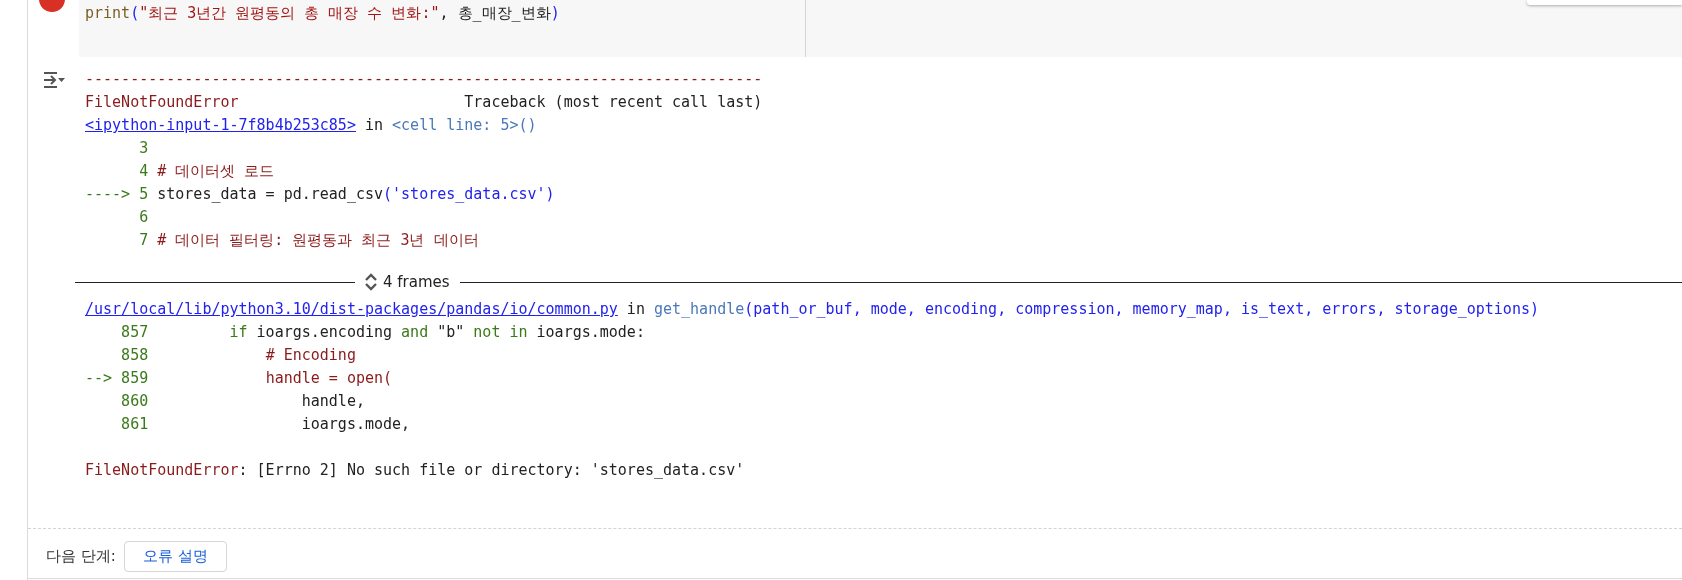 The width and height of the screenshot is (1682, 580). What do you see at coordinates (324, 332) in the screenshot?
I see `code-token: ioargs.encoding` at bounding box center [324, 332].